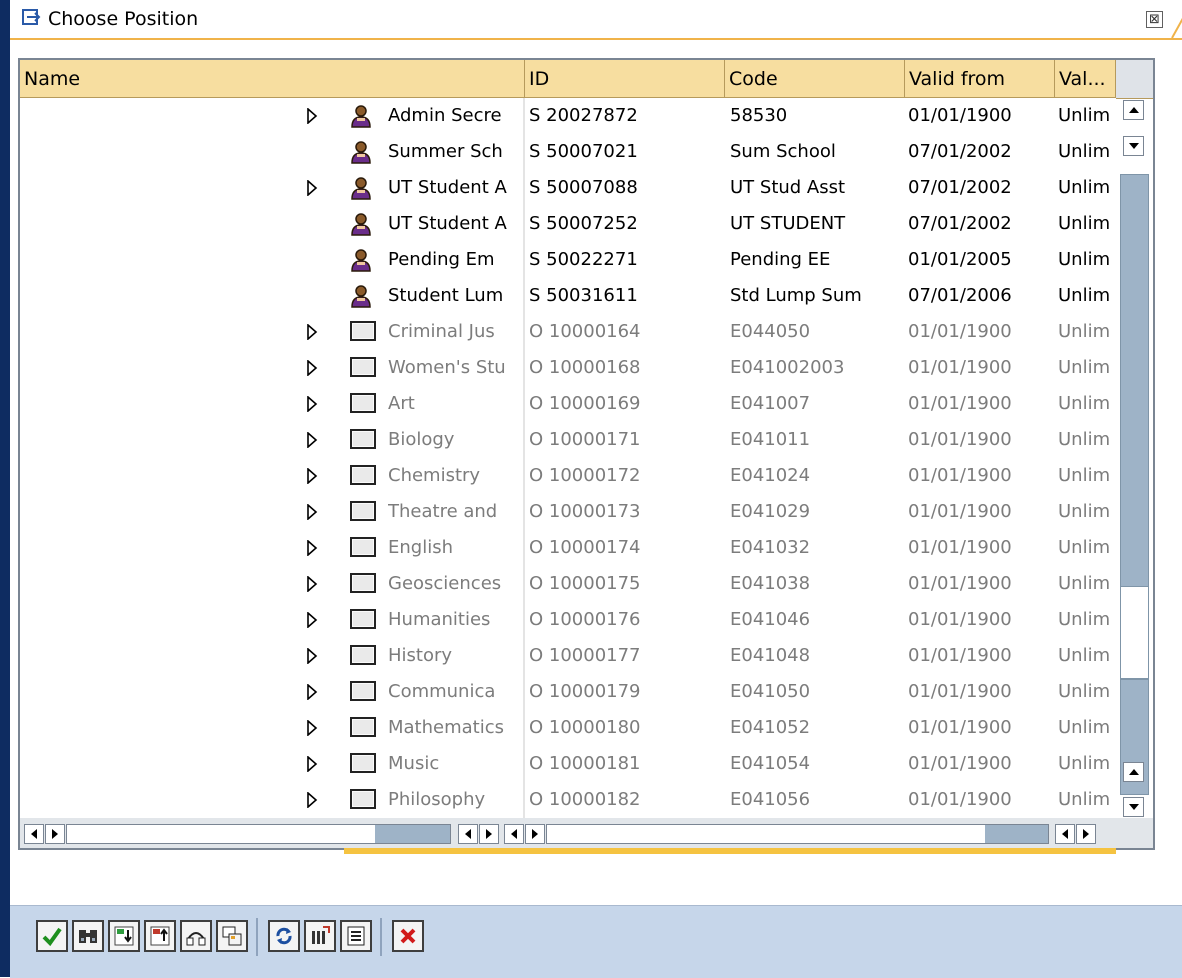 The height and width of the screenshot is (978, 1182). Describe the element at coordinates (455, 440) in the screenshot. I see `cell-name: Biology` at that location.